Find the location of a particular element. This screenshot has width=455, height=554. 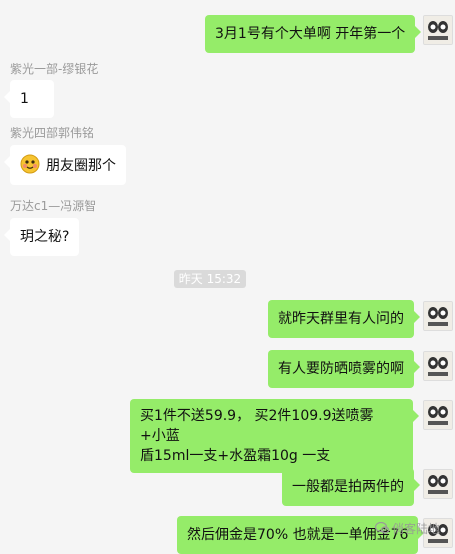

message-bubble: 3月1号有个大单啊 开年第一个 is located at coordinates (313, 34).